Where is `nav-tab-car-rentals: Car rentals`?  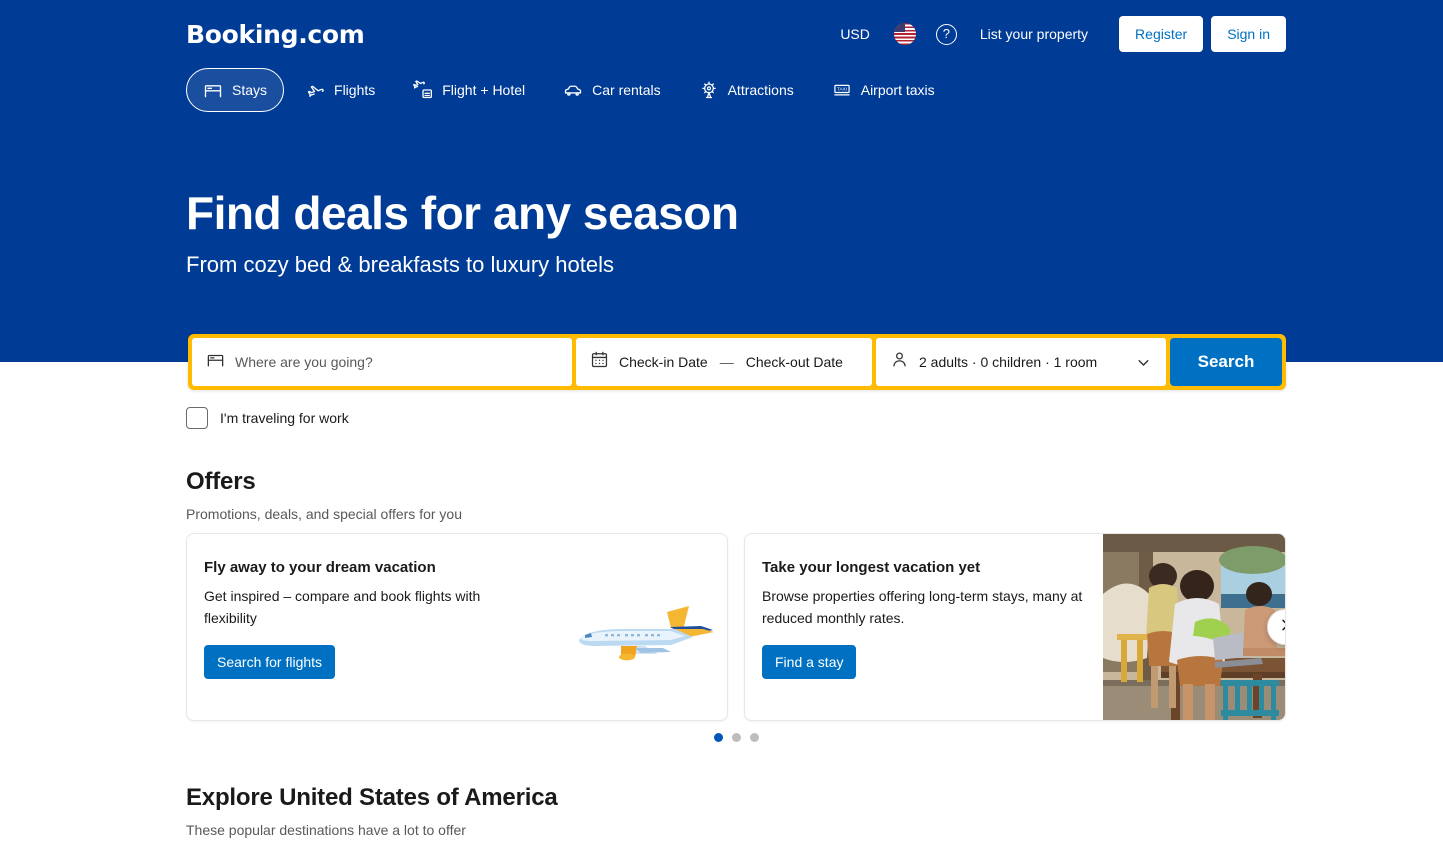
nav-tab-car-rentals: Car rentals is located at coordinates (611, 90).